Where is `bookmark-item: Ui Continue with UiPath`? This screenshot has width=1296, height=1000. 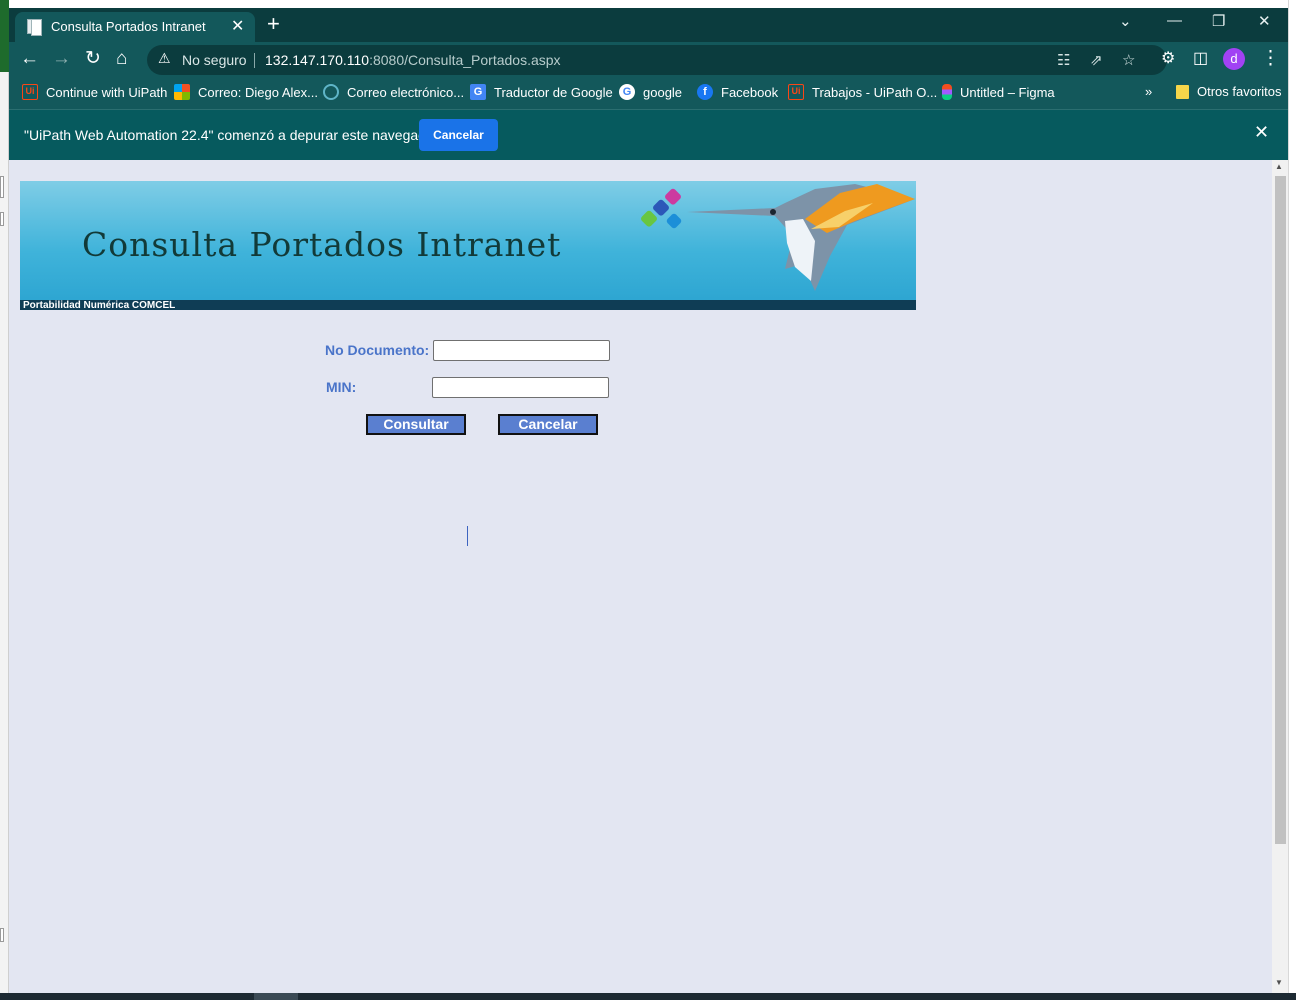 bookmark-item: Ui Continue with UiPath is located at coordinates (94, 92).